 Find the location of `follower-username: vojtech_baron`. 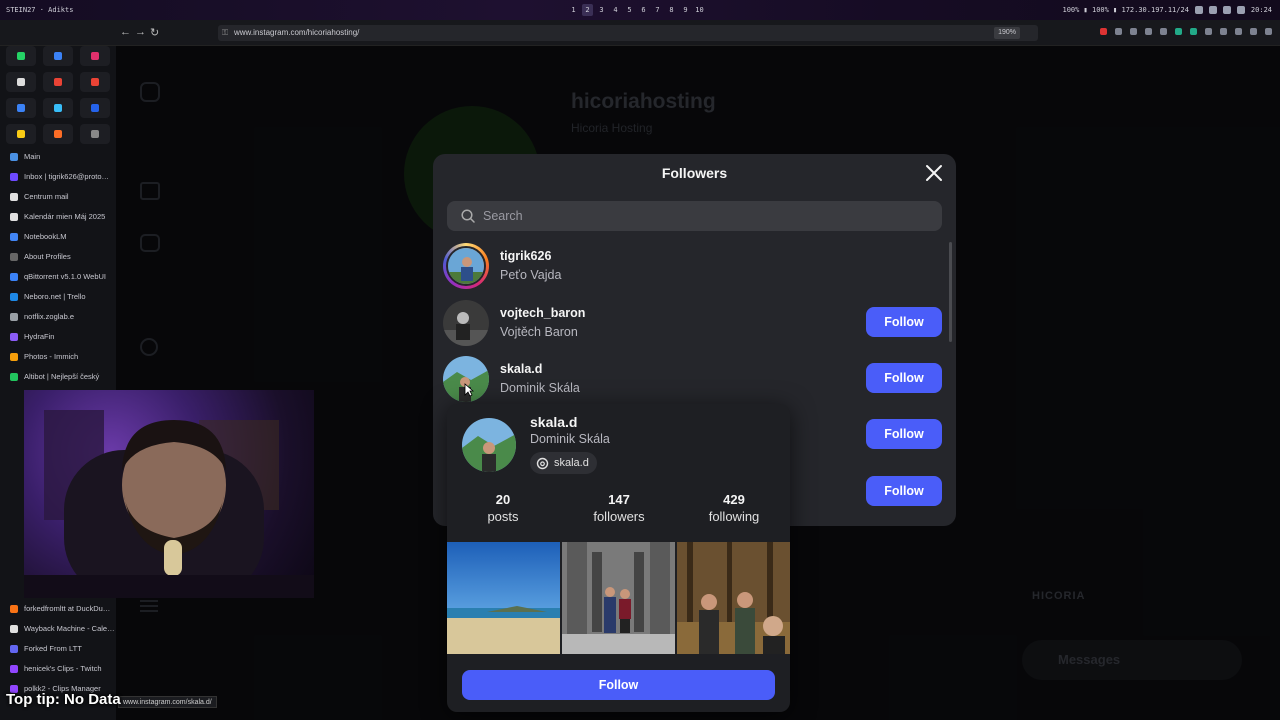

follower-username: vojtech_baron is located at coordinates (542, 313).